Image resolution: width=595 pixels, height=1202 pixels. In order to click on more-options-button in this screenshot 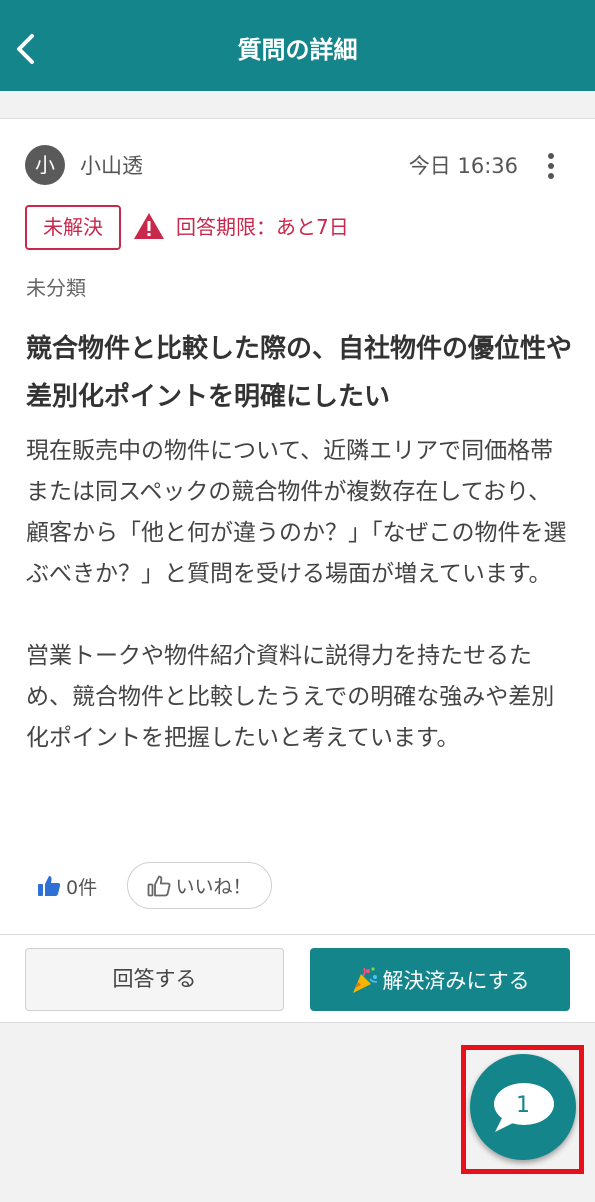, I will do `click(551, 166)`.